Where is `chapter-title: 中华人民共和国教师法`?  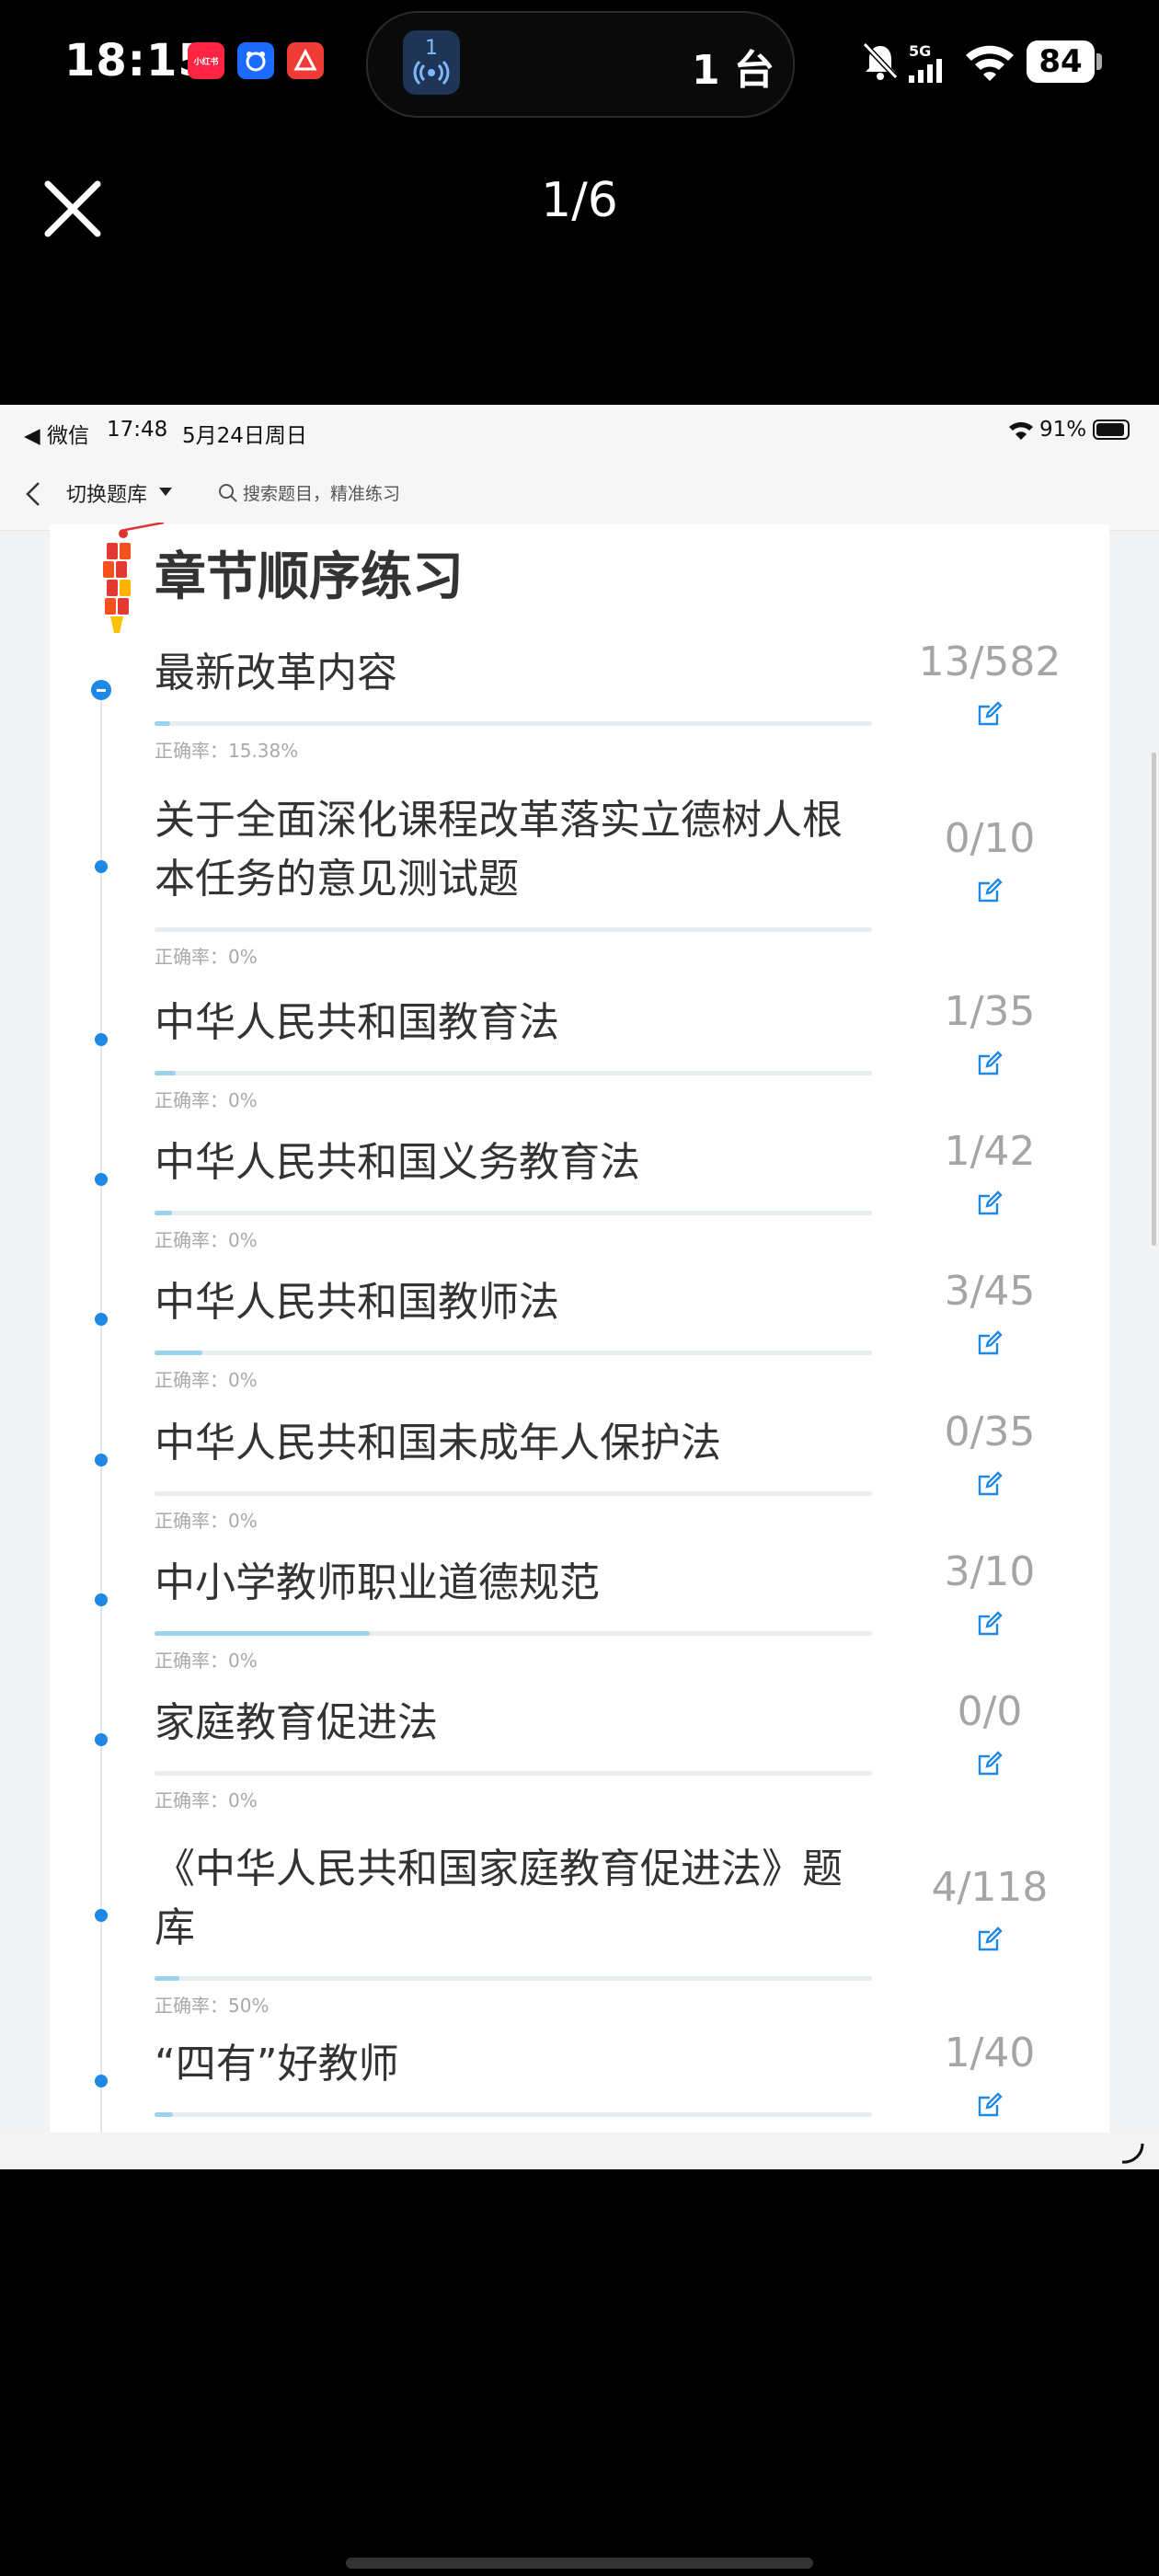 chapter-title: 中华人民共和国教师法 is located at coordinates (357, 1302).